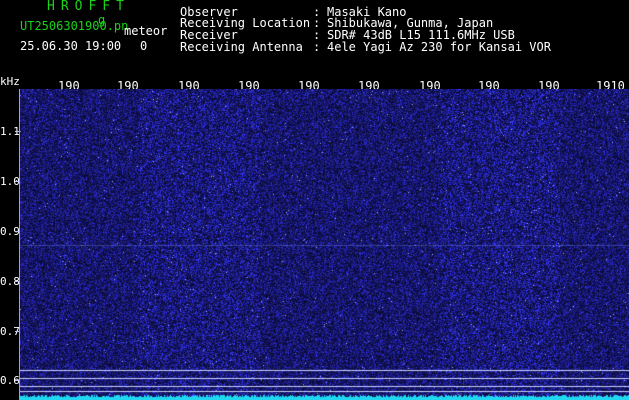 The width and height of the screenshot is (629, 400). Describe the element at coordinates (88, 7) in the screenshot. I see `hrofft-brand: HROFFT` at that location.